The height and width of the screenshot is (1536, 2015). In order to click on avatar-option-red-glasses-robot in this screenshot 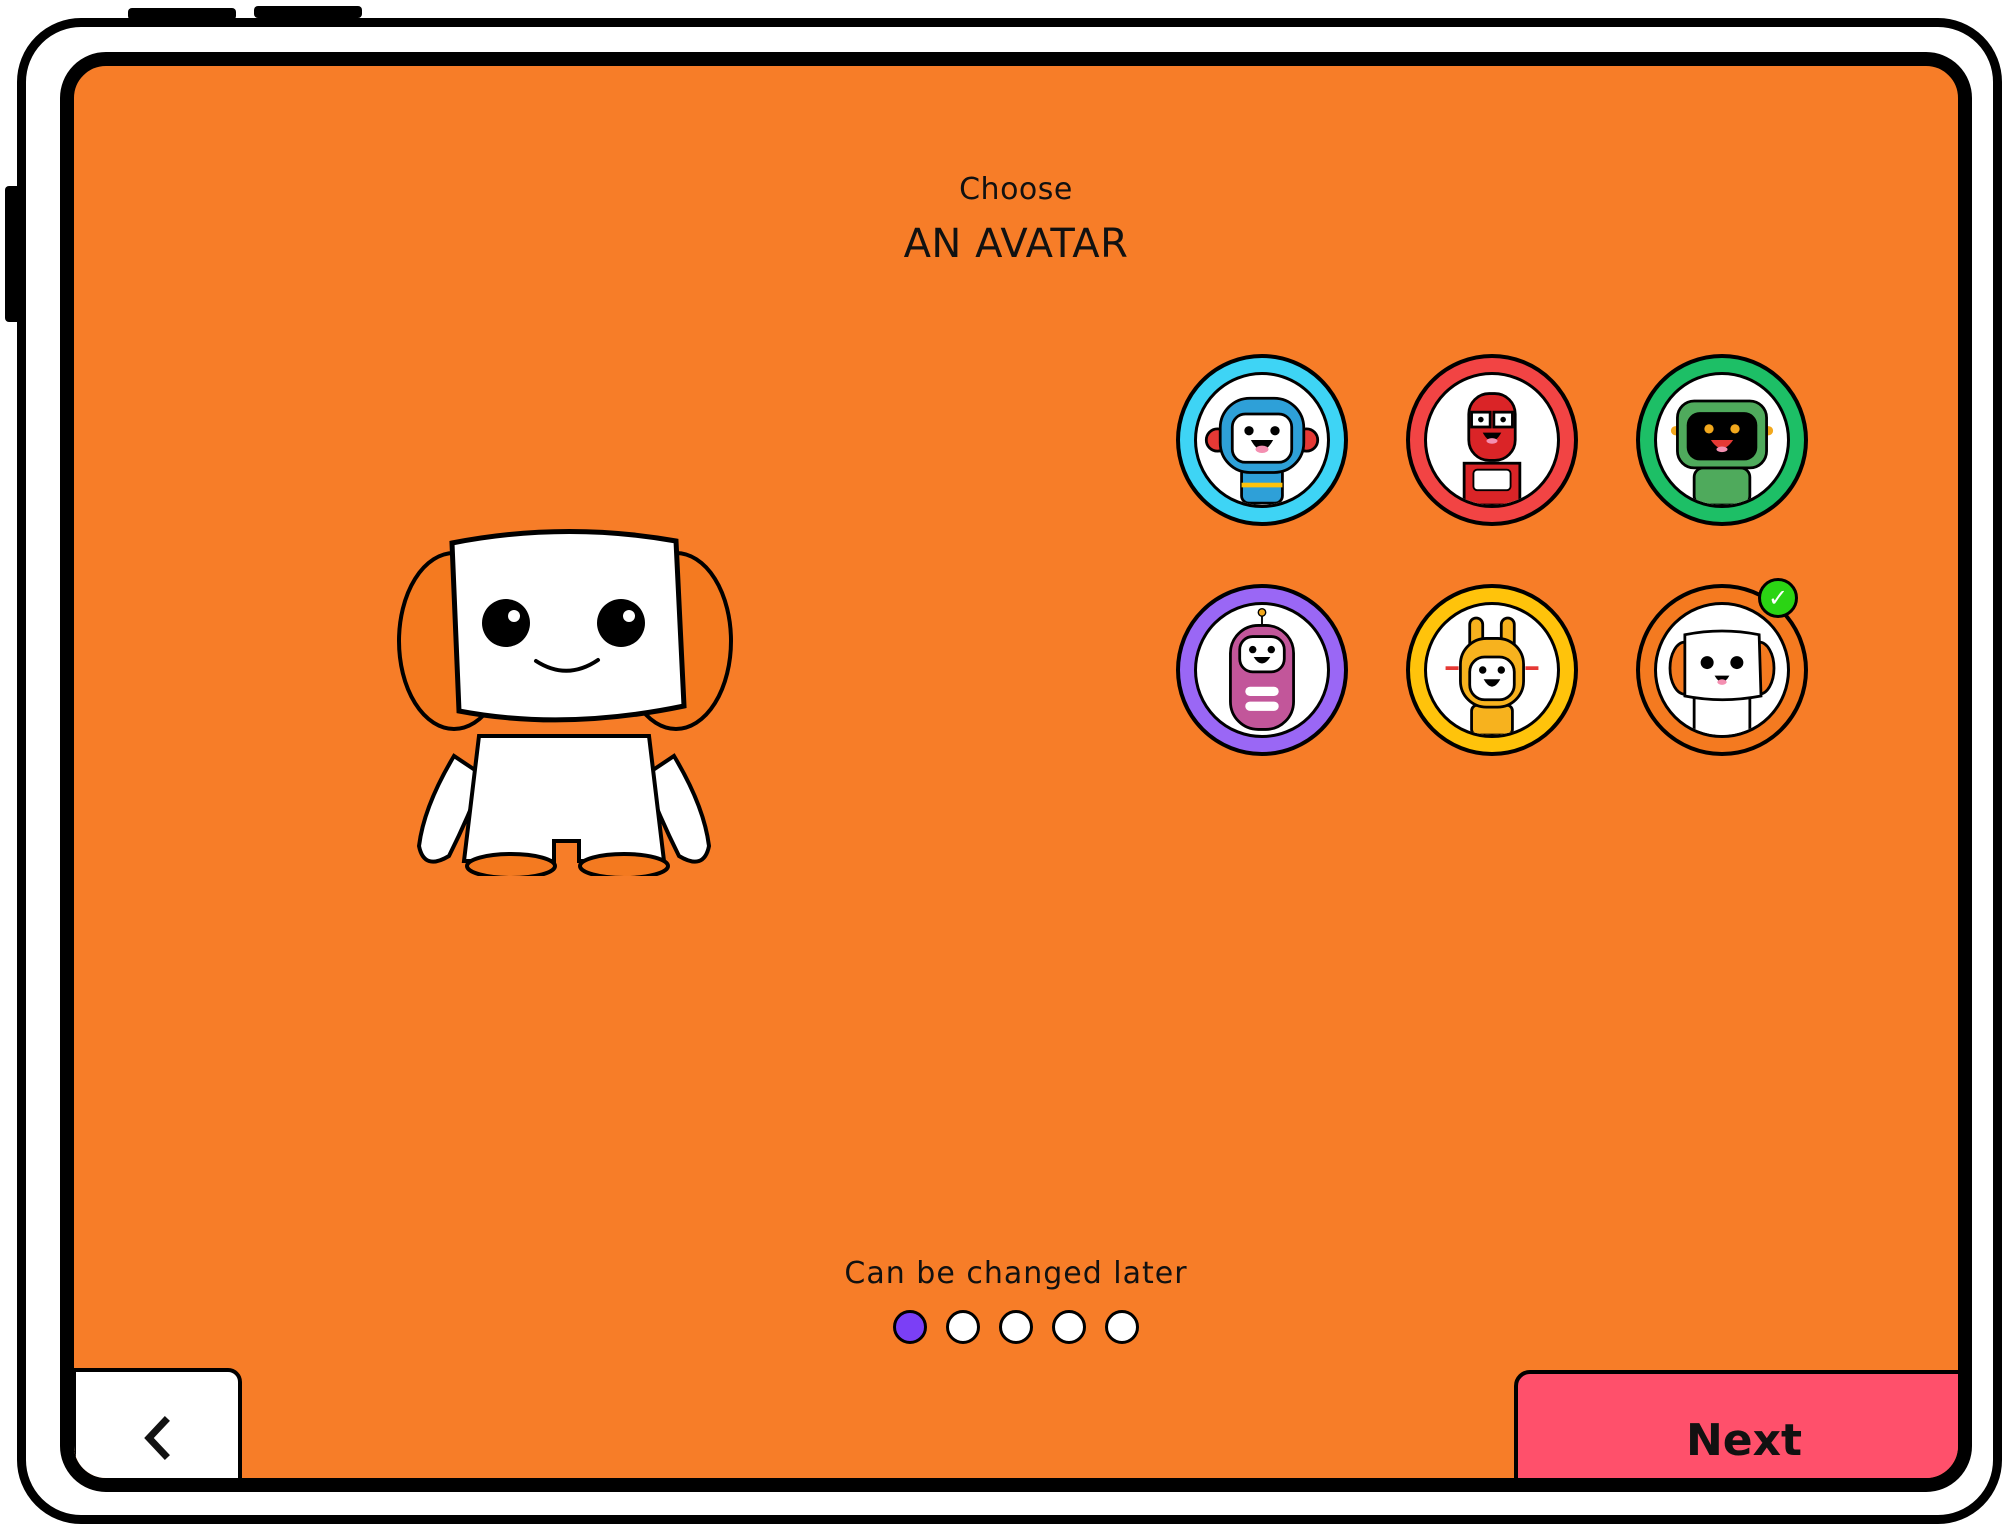, I will do `click(1492, 440)`.